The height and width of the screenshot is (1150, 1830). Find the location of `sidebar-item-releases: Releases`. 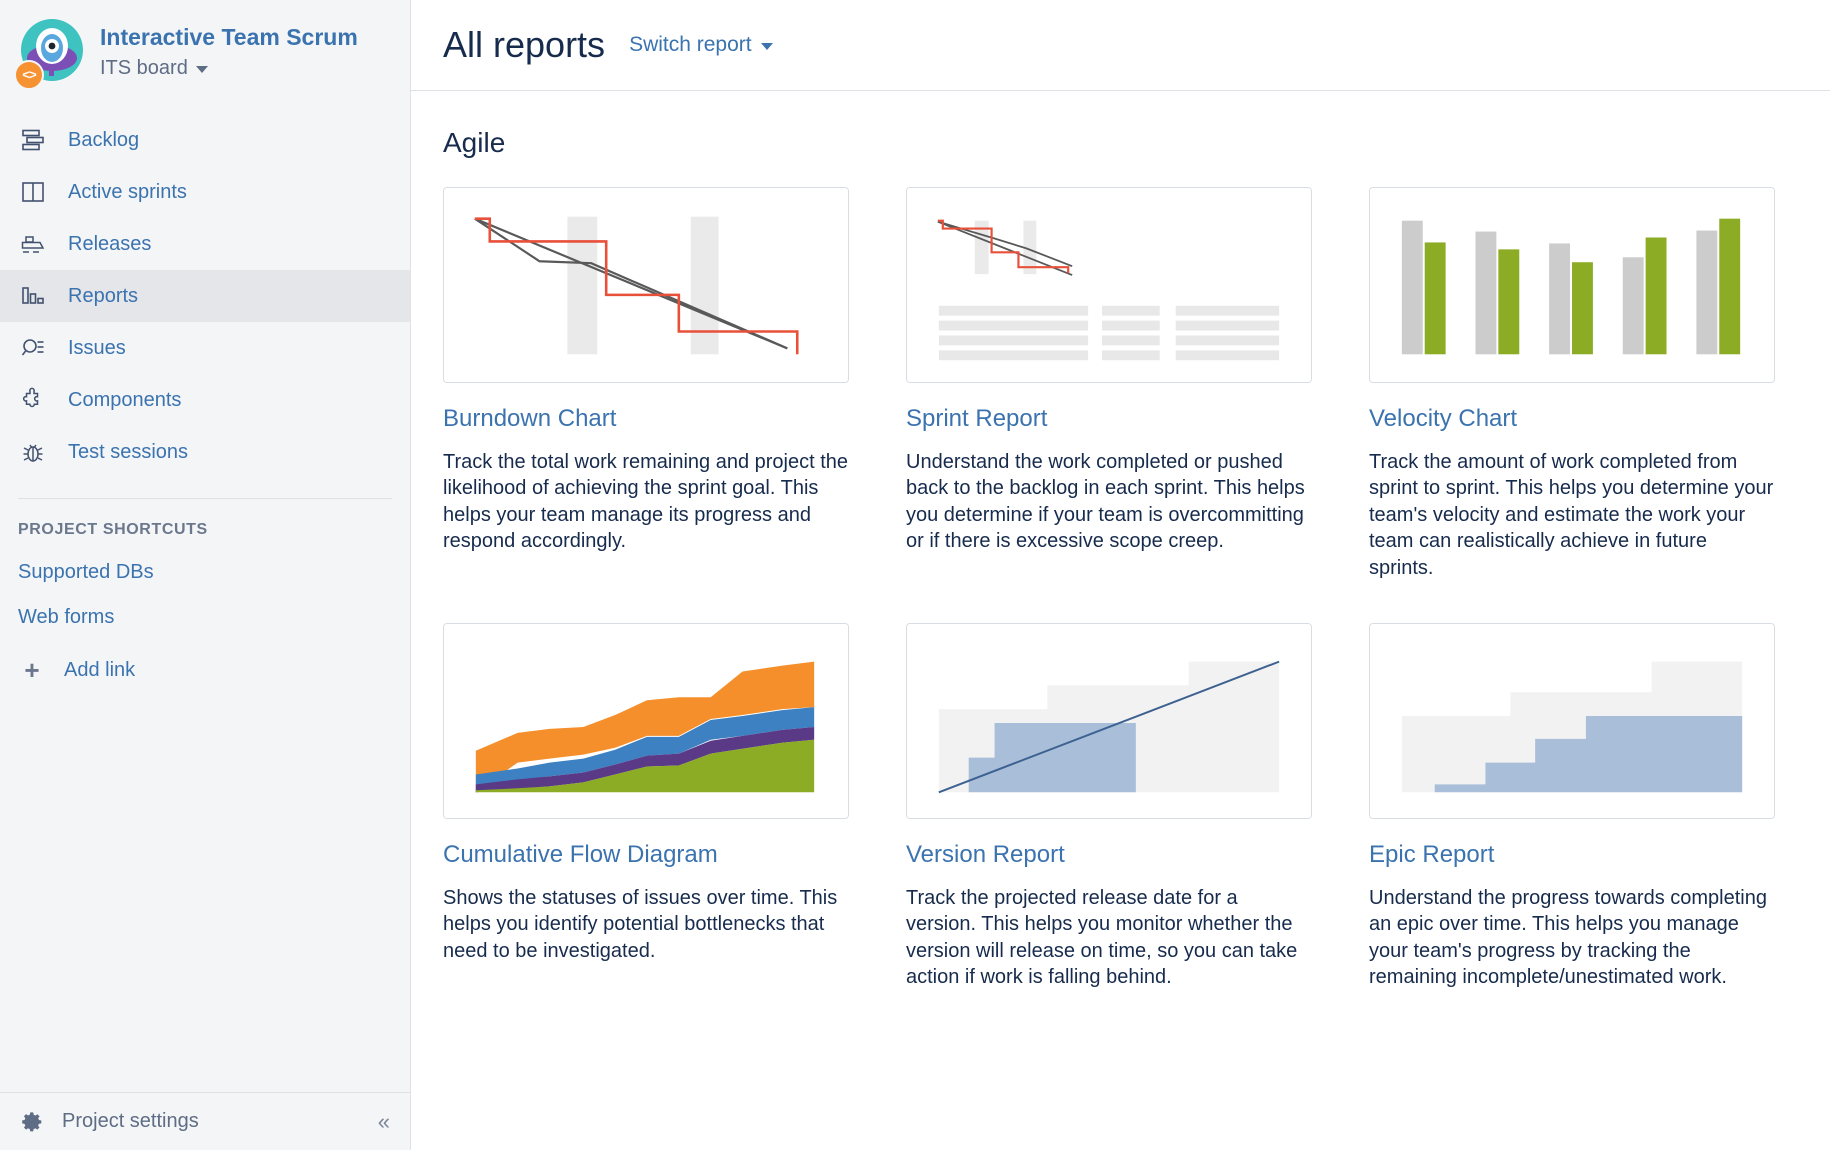

sidebar-item-releases: Releases is located at coordinates (205, 244).